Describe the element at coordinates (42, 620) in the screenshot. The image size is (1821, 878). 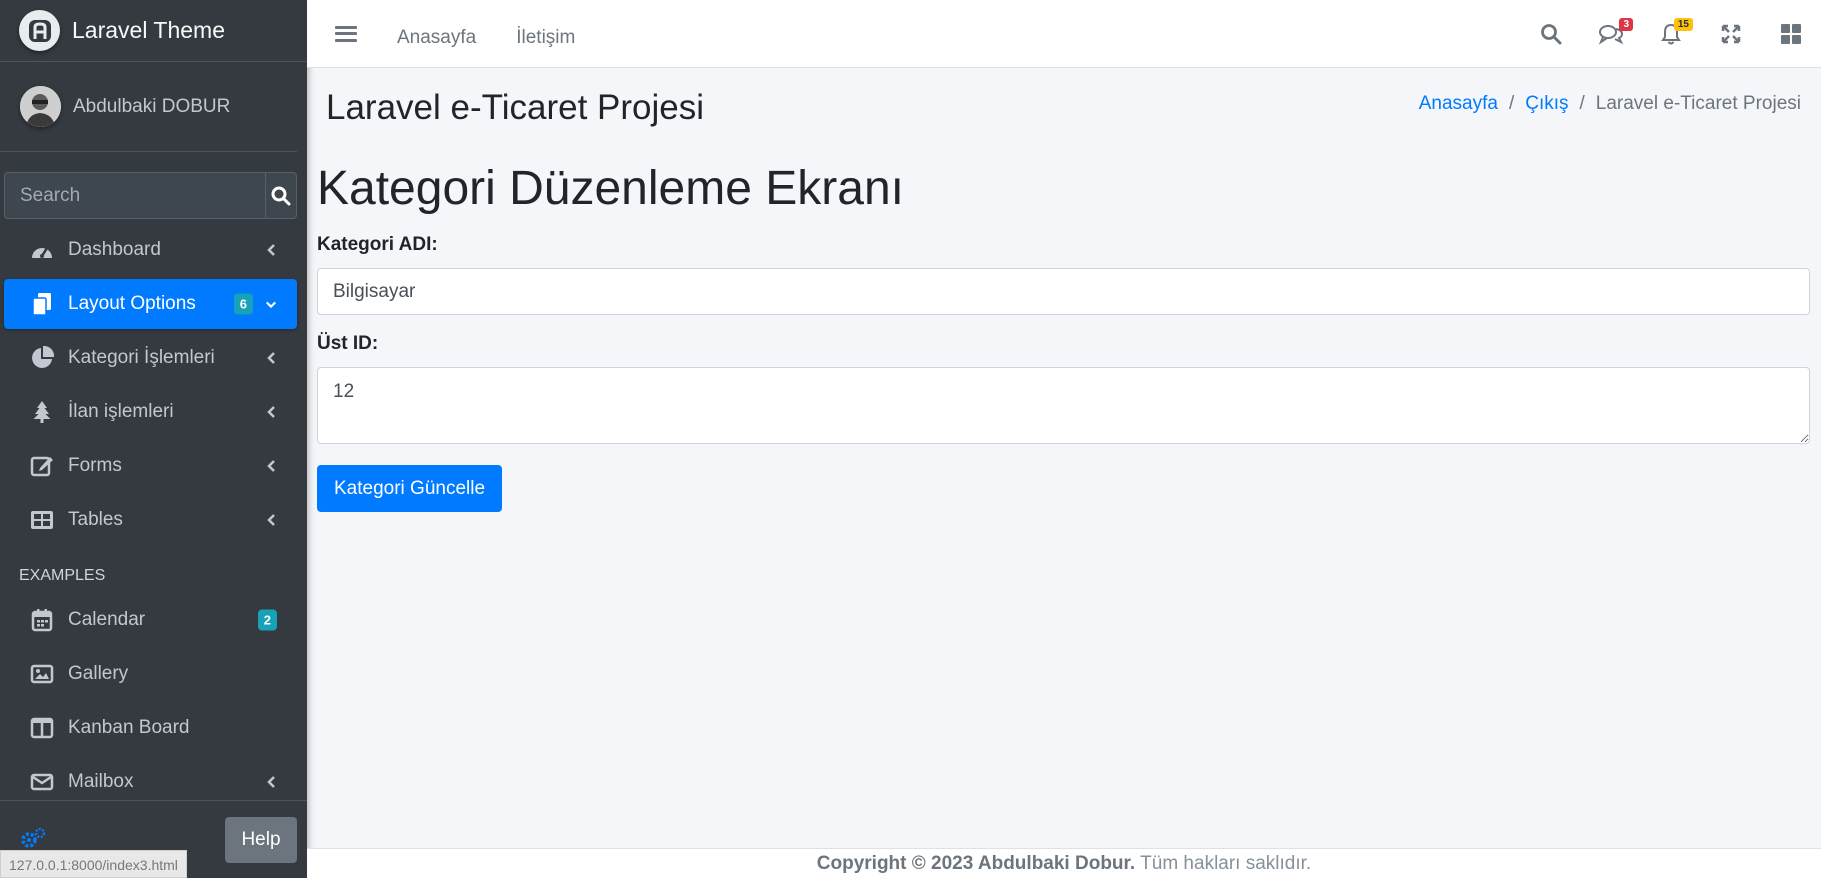
I see `calendar-icon` at that location.